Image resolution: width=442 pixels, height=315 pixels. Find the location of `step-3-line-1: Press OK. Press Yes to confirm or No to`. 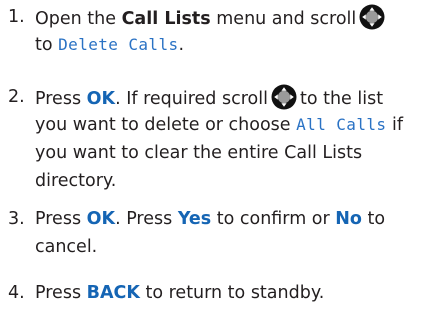

step-3-line-1: Press OK. Press Yes to confirm or No to is located at coordinates (210, 219).